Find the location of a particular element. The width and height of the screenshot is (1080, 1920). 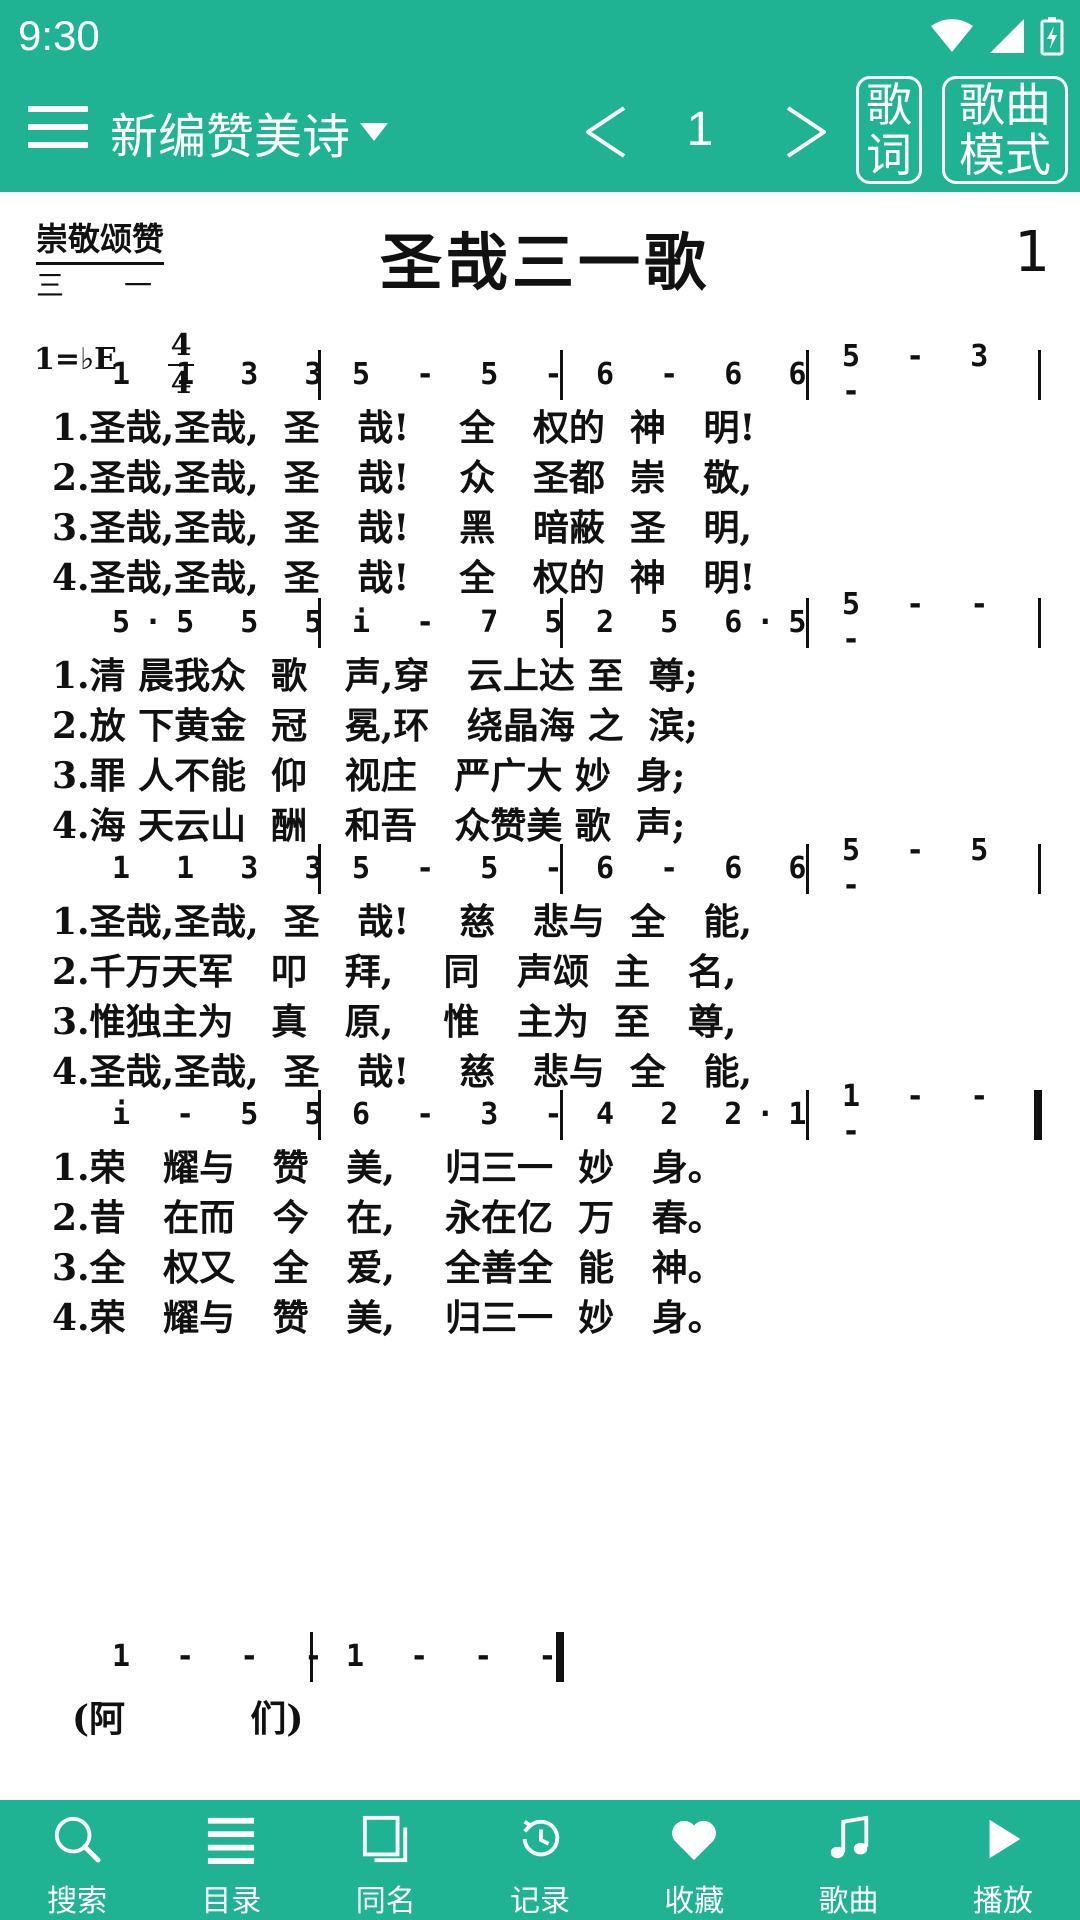

song-mode-button: 歌曲模式 is located at coordinates (1005, 130).